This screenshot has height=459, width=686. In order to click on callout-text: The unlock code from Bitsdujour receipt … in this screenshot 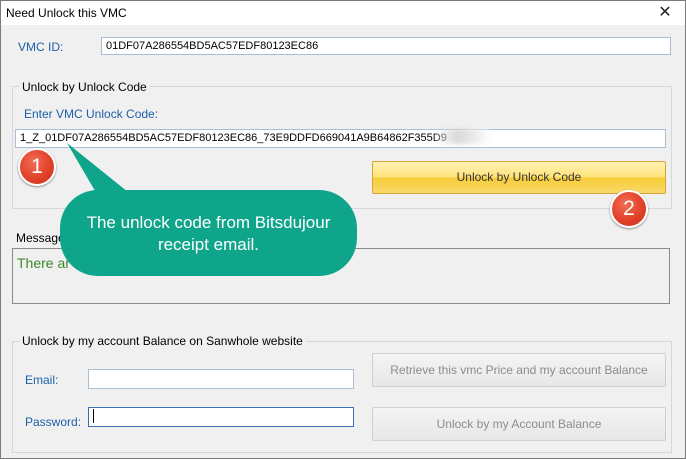, I will do `click(208, 233)`.